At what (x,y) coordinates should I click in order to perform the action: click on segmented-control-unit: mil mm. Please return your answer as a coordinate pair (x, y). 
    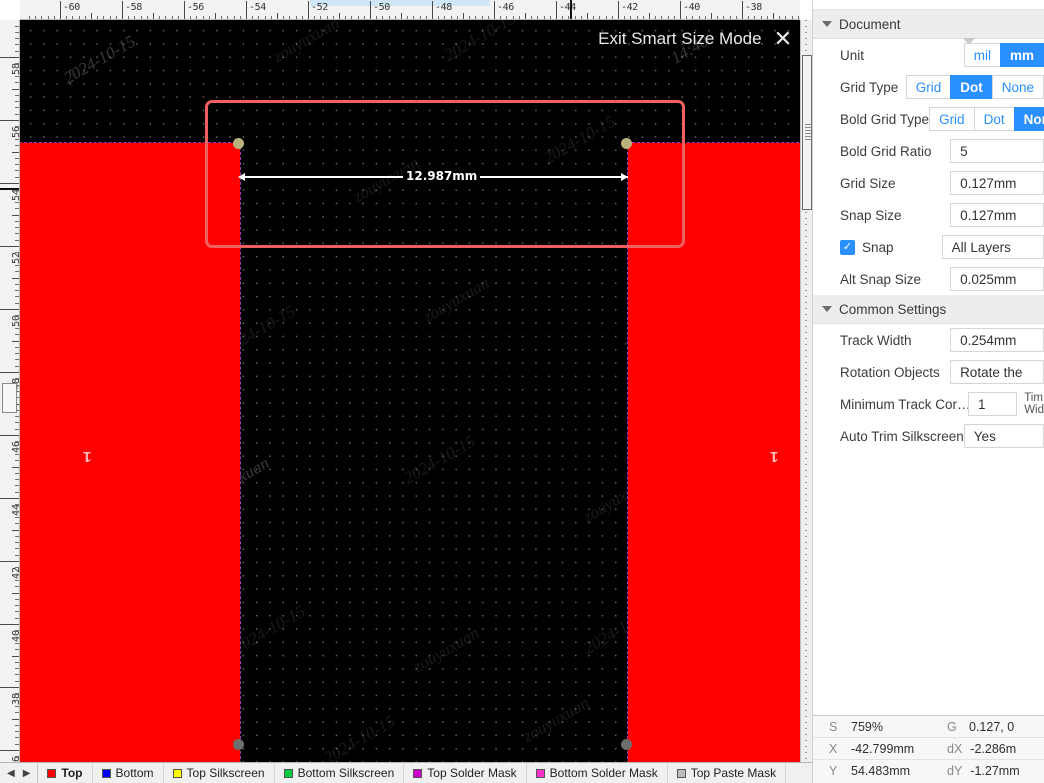
    Looking at the image, I should click on (1003, 55).